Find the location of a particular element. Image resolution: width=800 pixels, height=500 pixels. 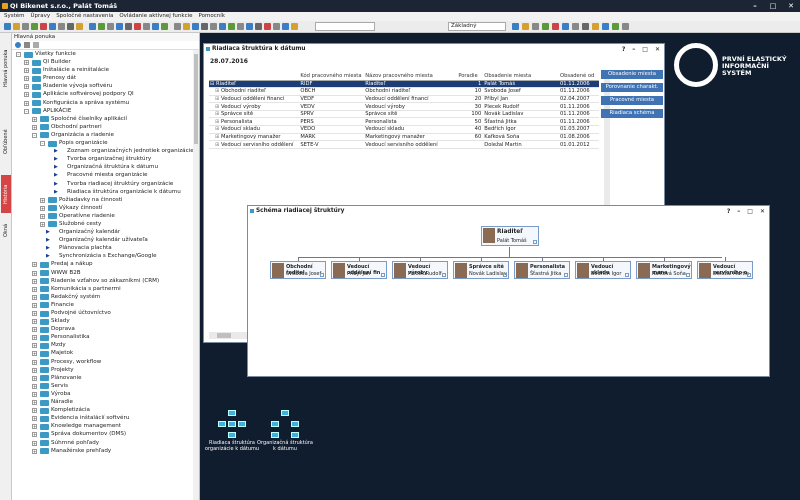

tab-favorites: Obľúbené is located at coordinates (6, 142).